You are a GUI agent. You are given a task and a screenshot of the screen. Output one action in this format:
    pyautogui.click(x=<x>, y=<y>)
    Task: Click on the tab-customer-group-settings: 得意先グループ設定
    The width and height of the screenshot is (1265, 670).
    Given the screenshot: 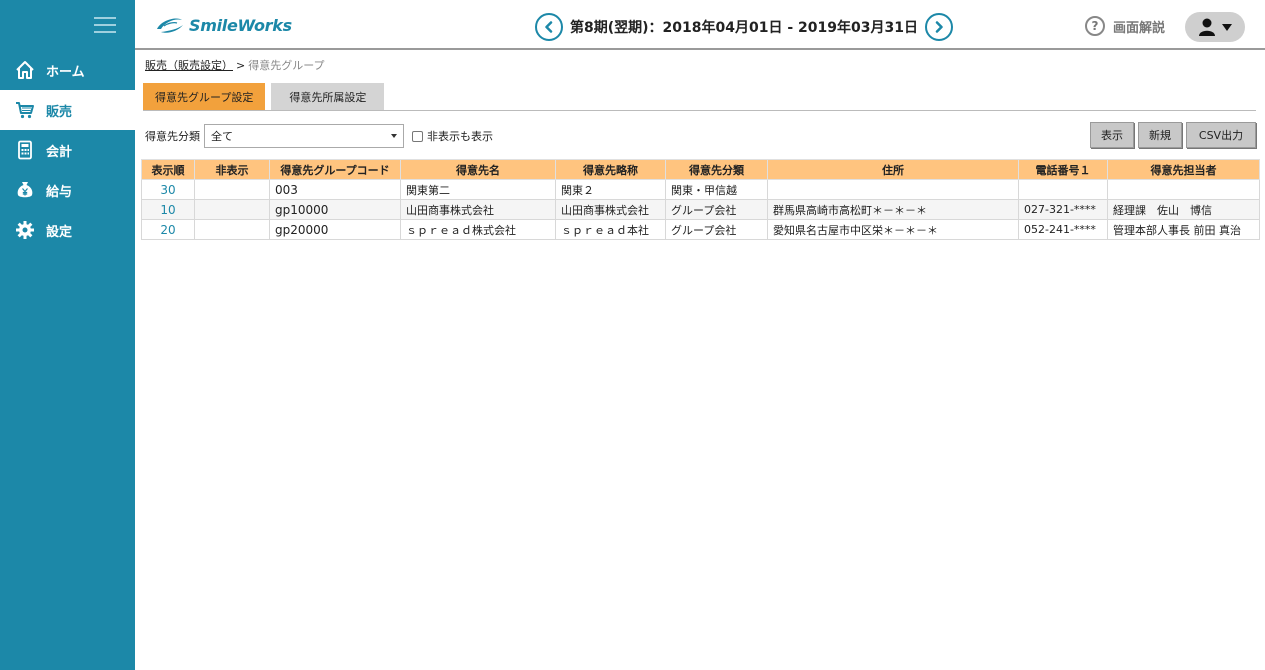 What is the action you would take?
    pyautogui.click(x=204, y=96)
    